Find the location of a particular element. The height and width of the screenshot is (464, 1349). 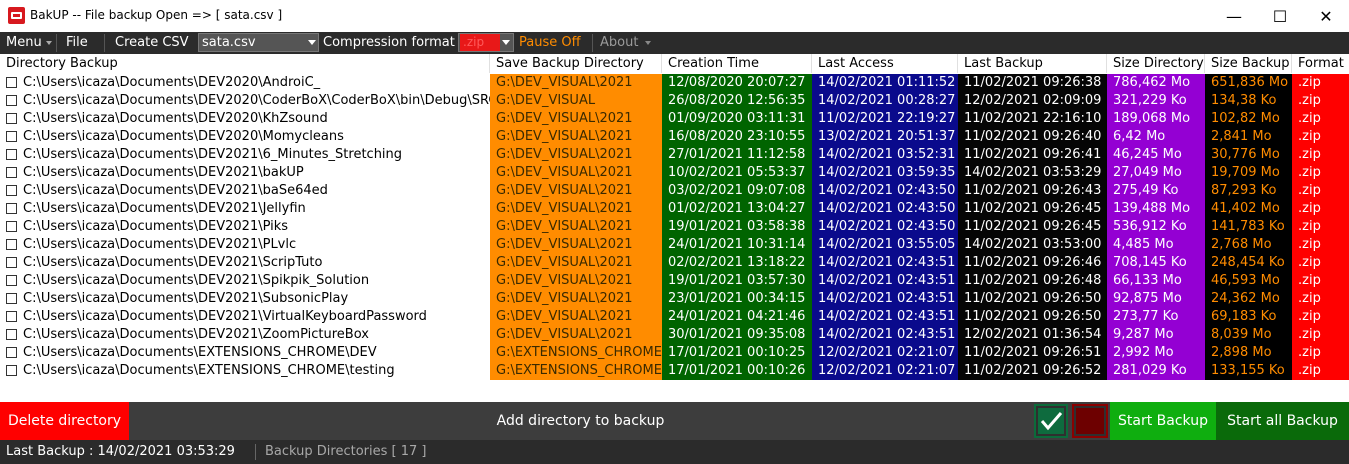

cell-save-directory: G:\DEV_VISUAL is located at coordinates (576, 101).